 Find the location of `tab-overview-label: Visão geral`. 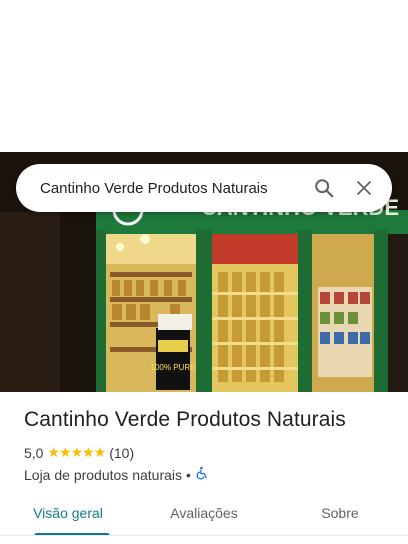

tab-overview-label: Visão geral is located at coordinates (68, 513).